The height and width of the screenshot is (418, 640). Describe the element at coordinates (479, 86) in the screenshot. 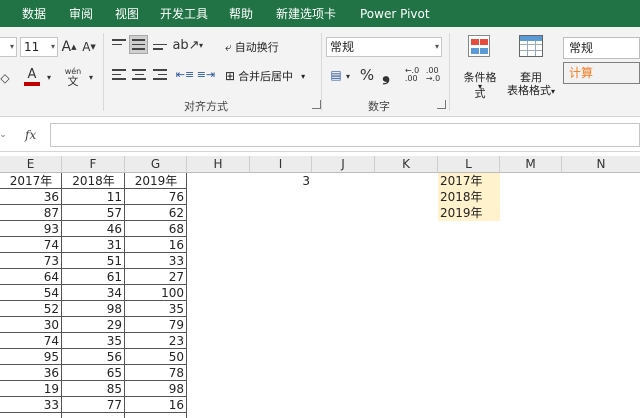

I see `conditional-format-dropdown-icon: ▾` at that location.